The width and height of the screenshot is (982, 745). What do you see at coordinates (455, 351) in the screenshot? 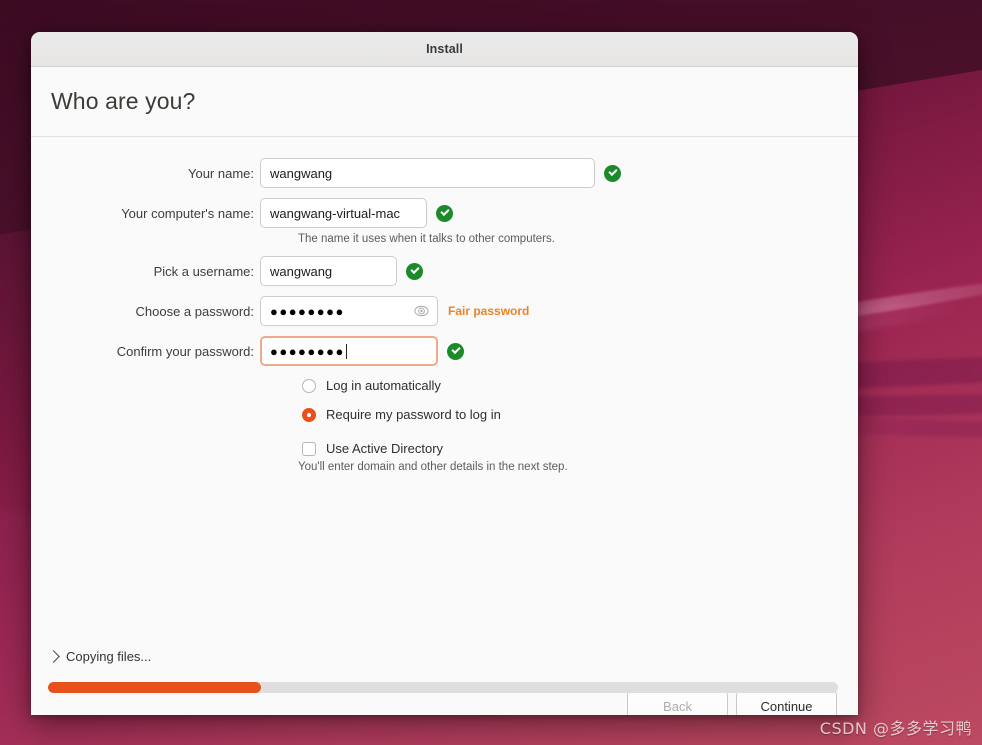
I see `valid-check-icon-confirm-password` at bounding box center [455, 351].